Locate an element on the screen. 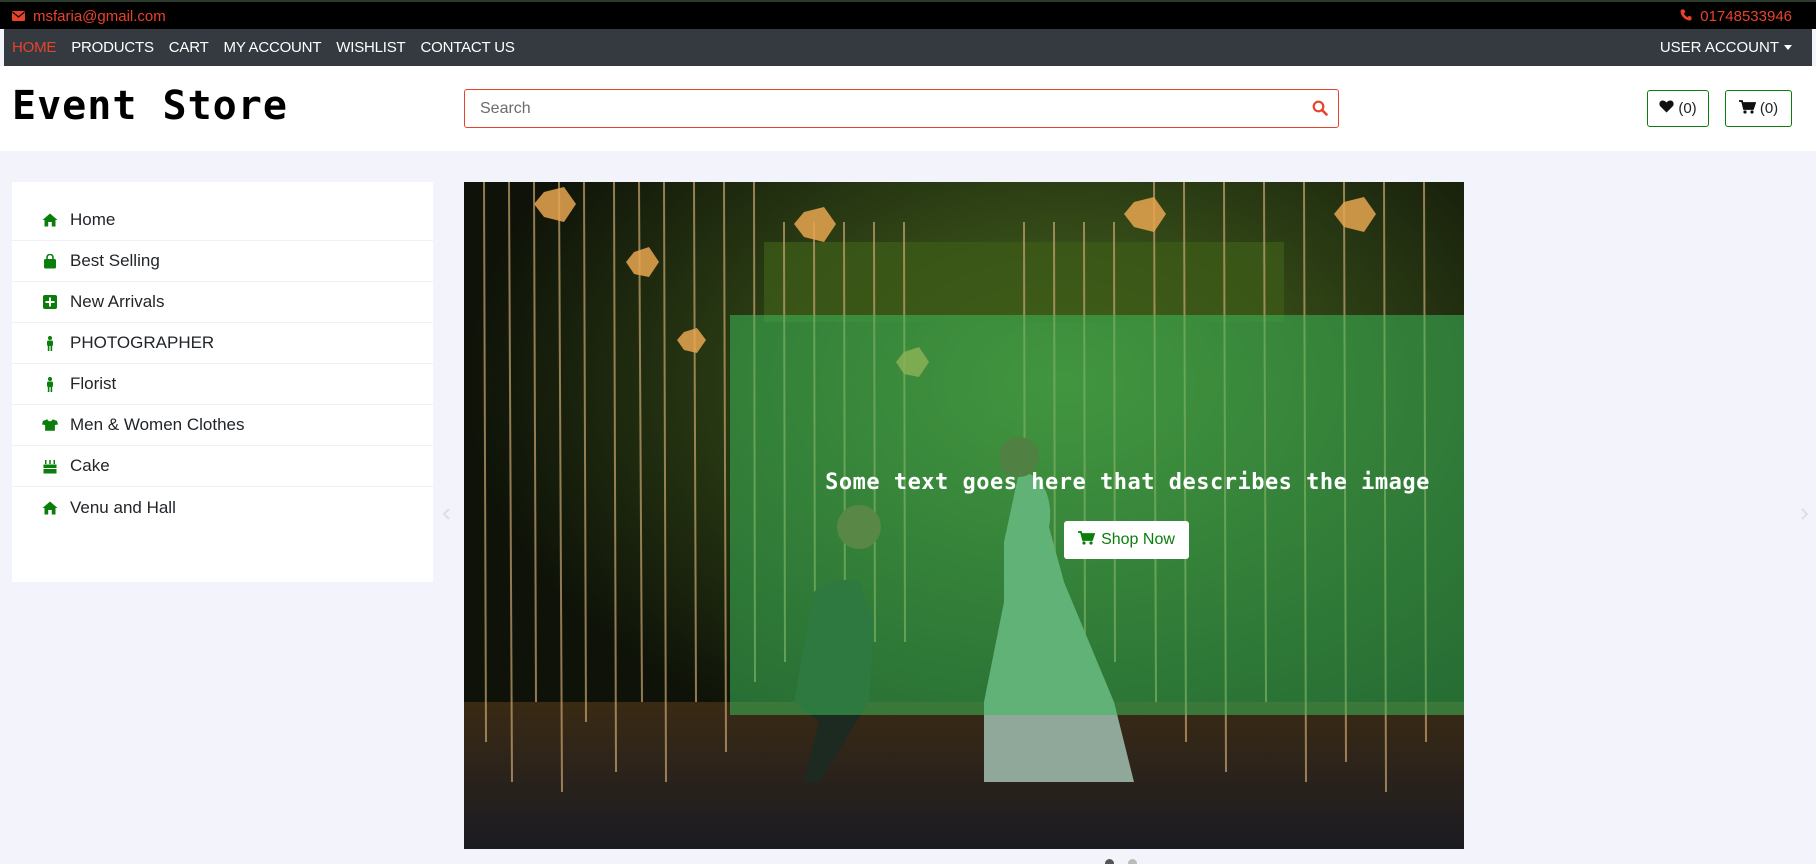  nav-products: PRODUCTS is located at coordinates (112, 47).